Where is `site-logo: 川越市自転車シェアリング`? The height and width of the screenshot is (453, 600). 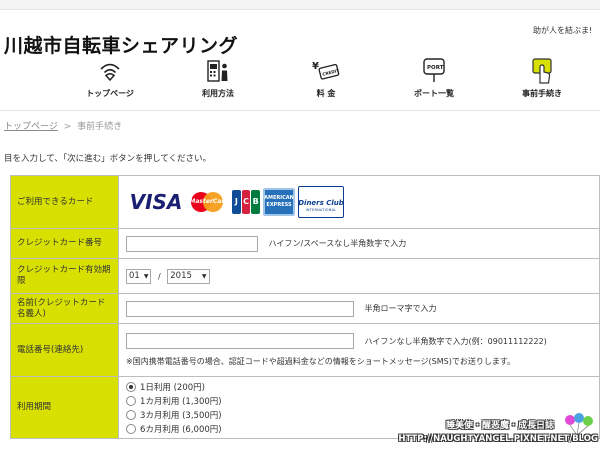 site-logo: 川越市自転車シェアリング is located at coordinates (121, 44).